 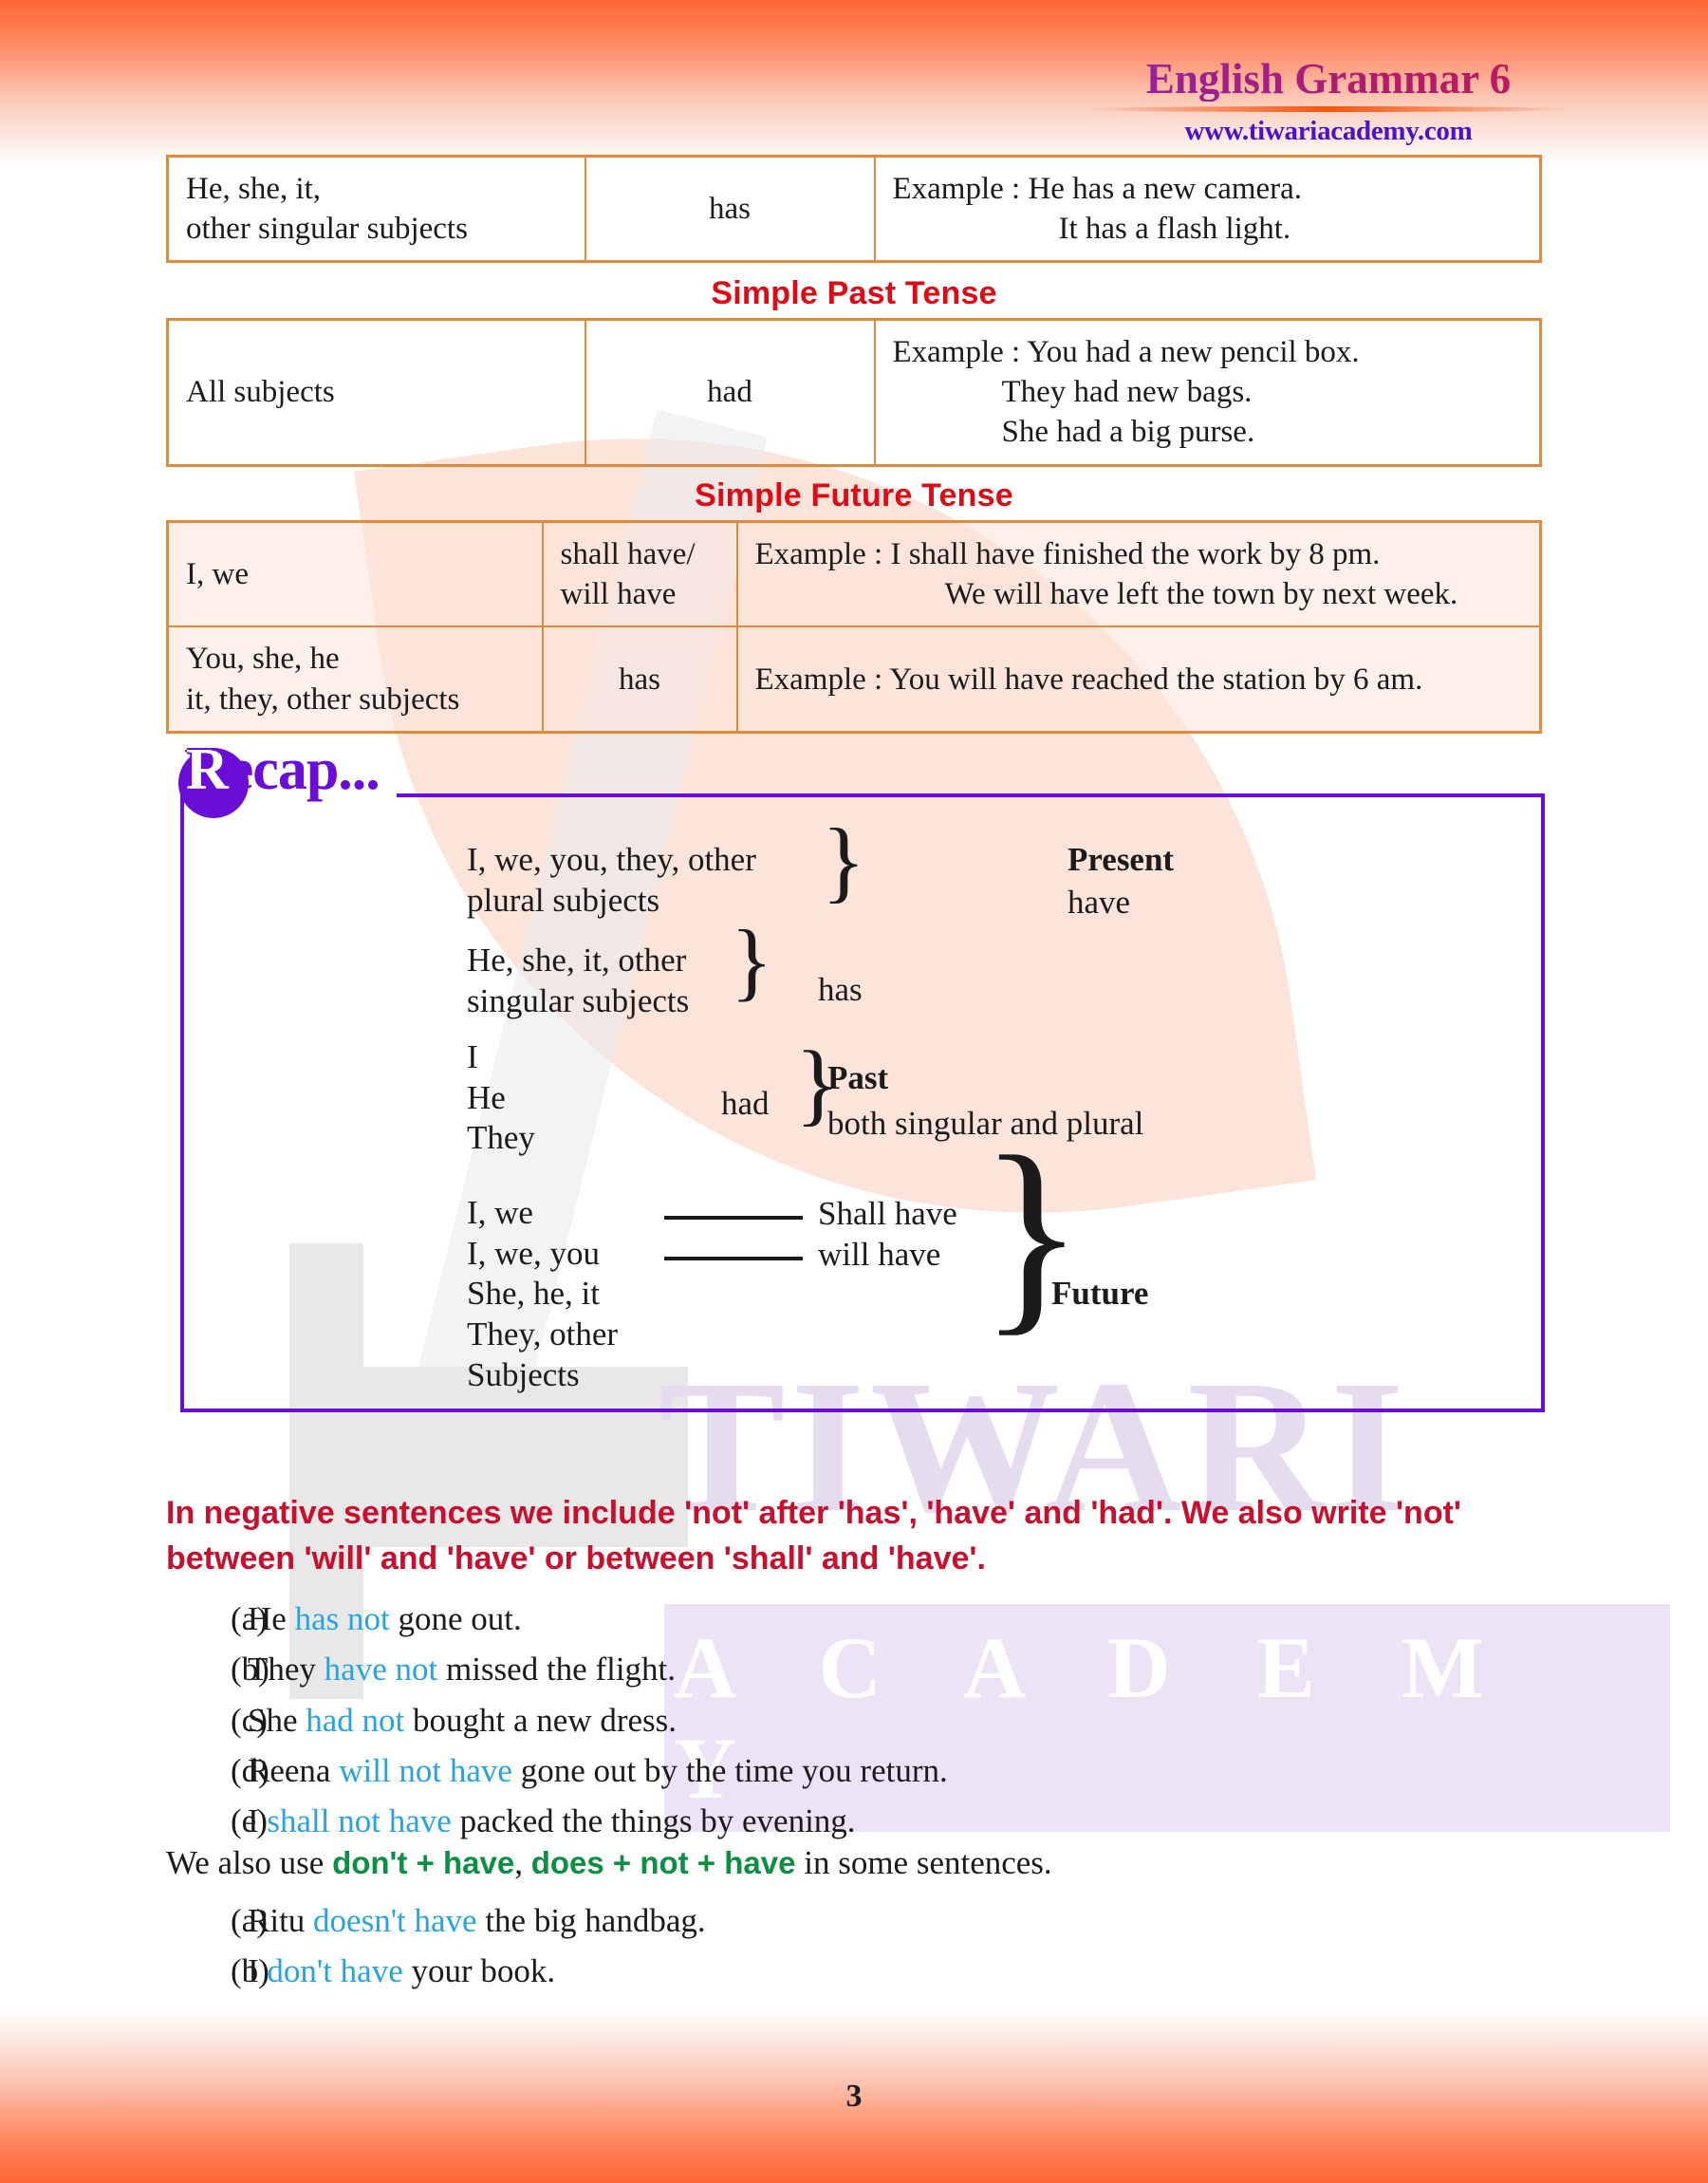 I want to click on text-pre: Ritu, so click(x=281, y=1920).